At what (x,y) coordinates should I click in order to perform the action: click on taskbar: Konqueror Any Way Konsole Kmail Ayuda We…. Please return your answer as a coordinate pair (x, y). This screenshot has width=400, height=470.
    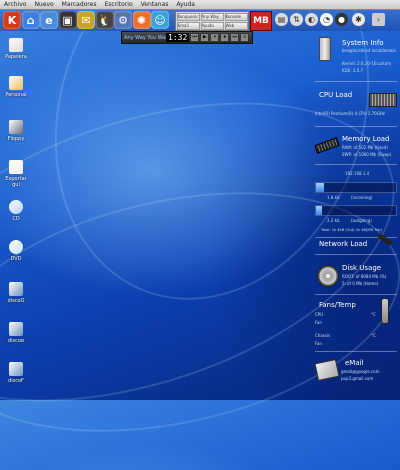
    Looking at the image, I should click on (212, 21).